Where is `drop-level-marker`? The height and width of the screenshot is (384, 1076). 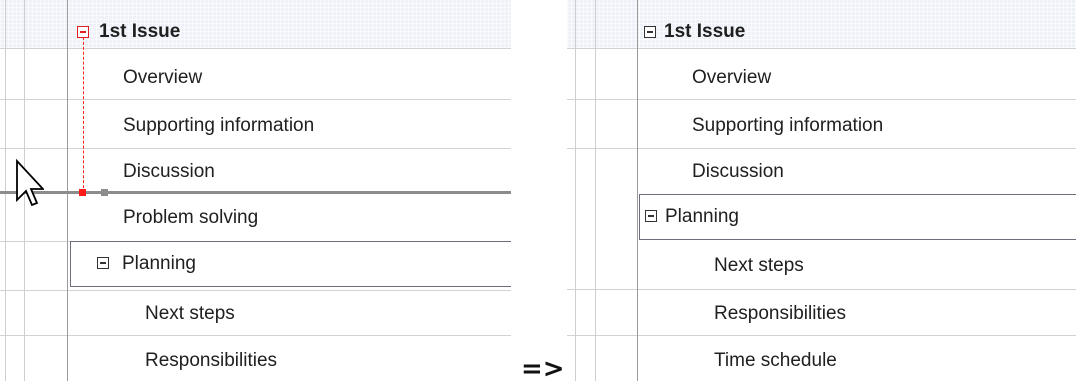
drop-level-marker is located at coordinates (104, 192).